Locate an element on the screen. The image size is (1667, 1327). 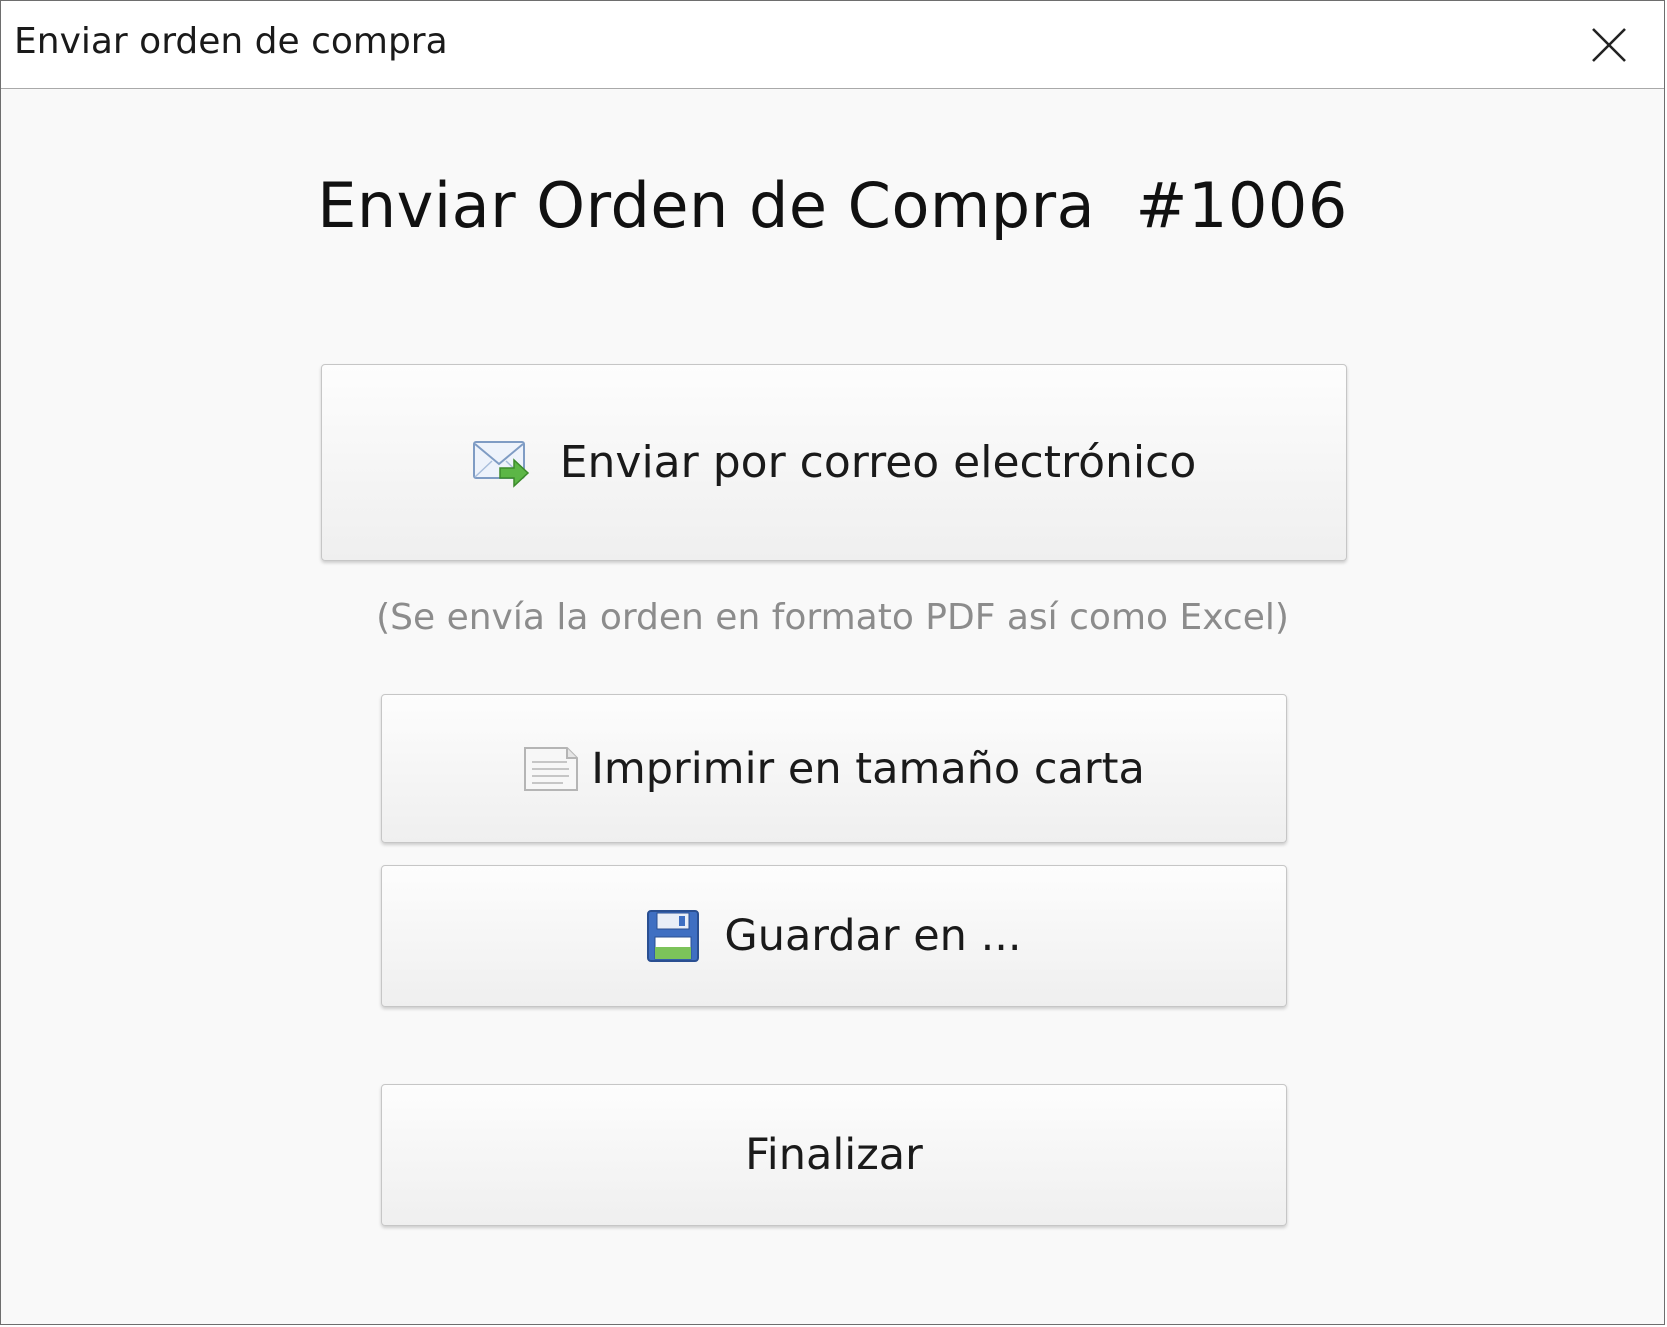
floppy-disk-icon is located at coordinates (673, 936).